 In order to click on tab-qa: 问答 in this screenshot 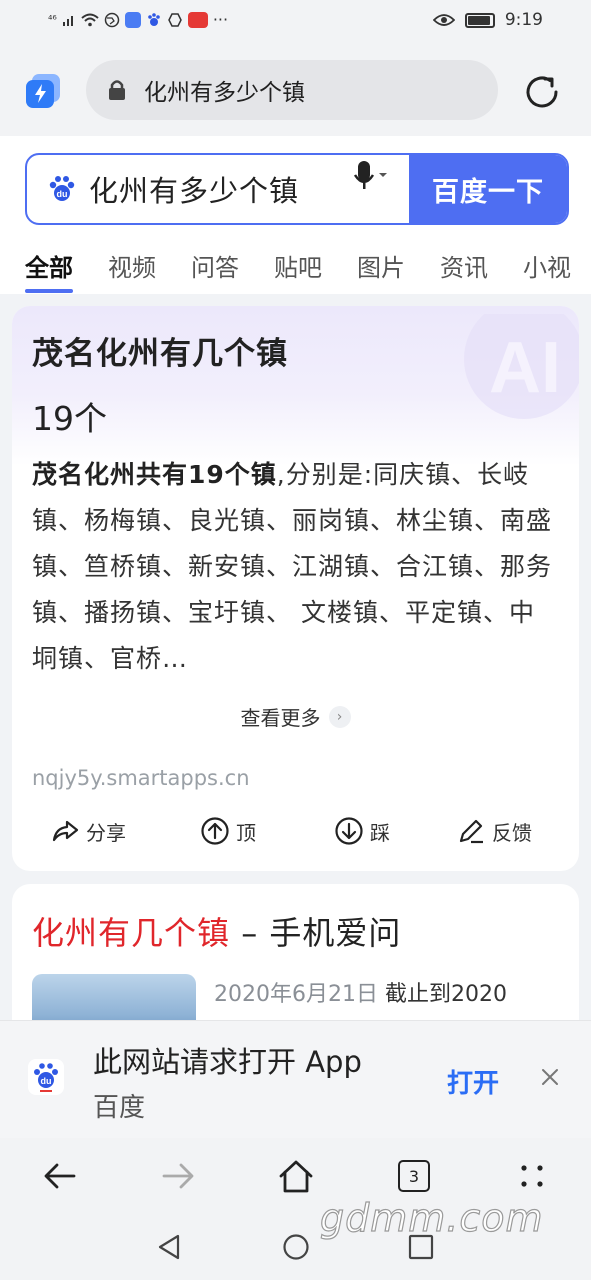, I will do `click(215, 271)`.